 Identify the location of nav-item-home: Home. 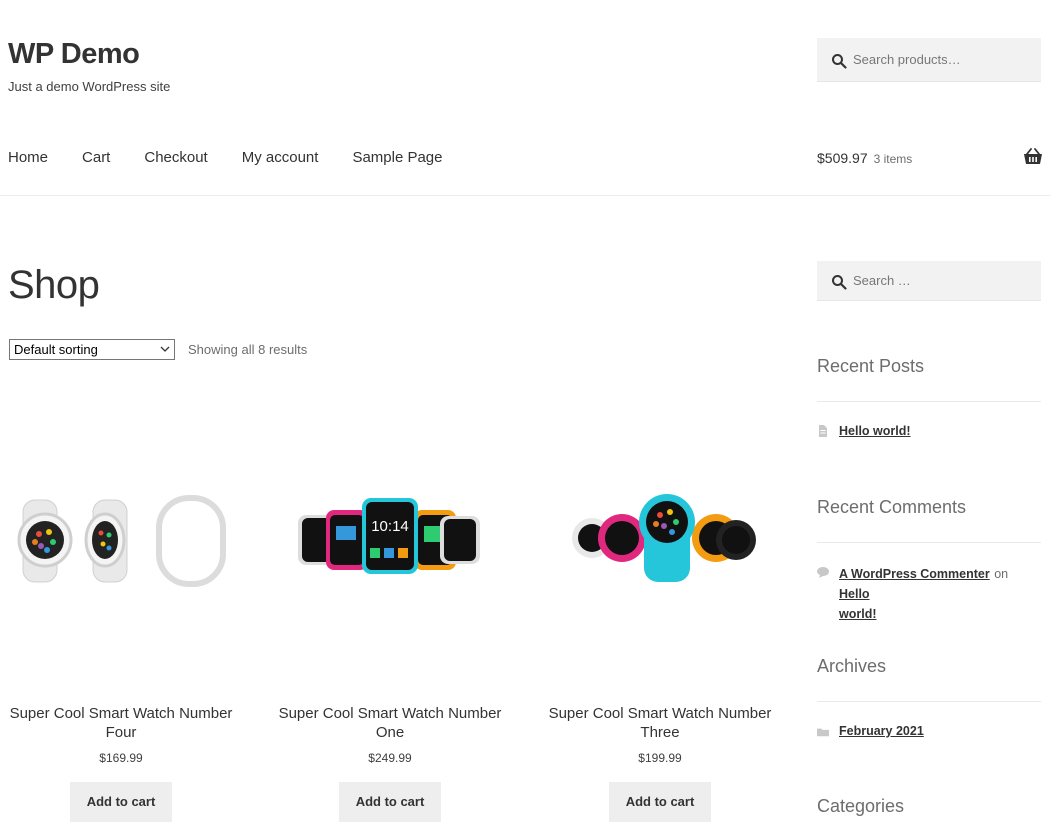
(28, 157).